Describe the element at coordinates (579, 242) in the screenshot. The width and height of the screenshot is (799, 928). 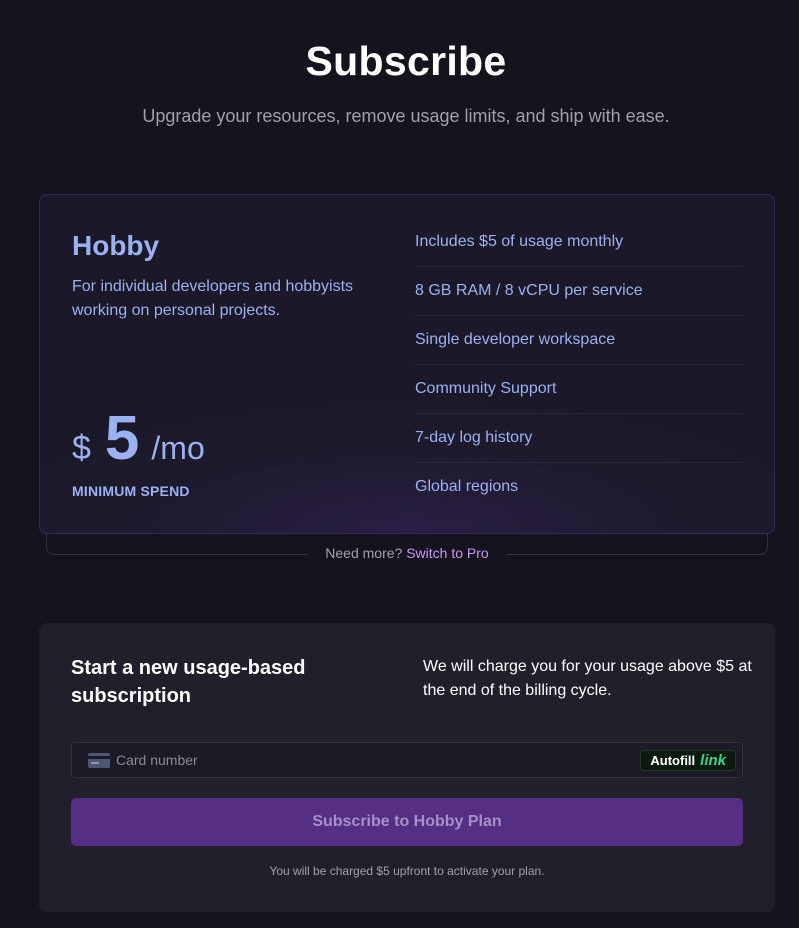
I see `feature-item: Includes $5 of usage monthly` at that location.